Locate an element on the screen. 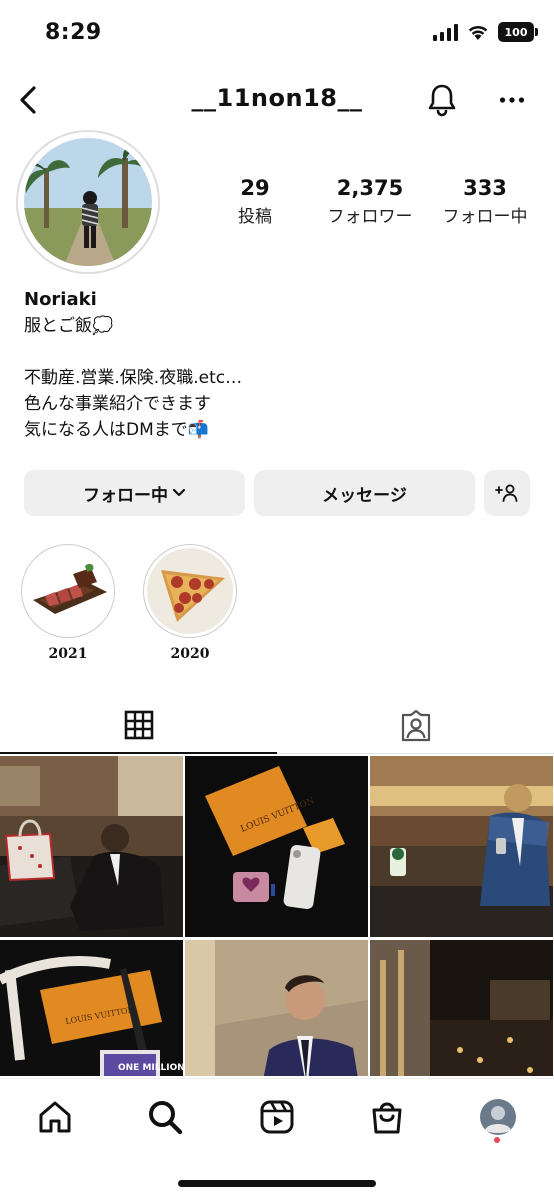 This screenshot has width=554, height=1200. home-icon is located at coordinates (55, 1117).